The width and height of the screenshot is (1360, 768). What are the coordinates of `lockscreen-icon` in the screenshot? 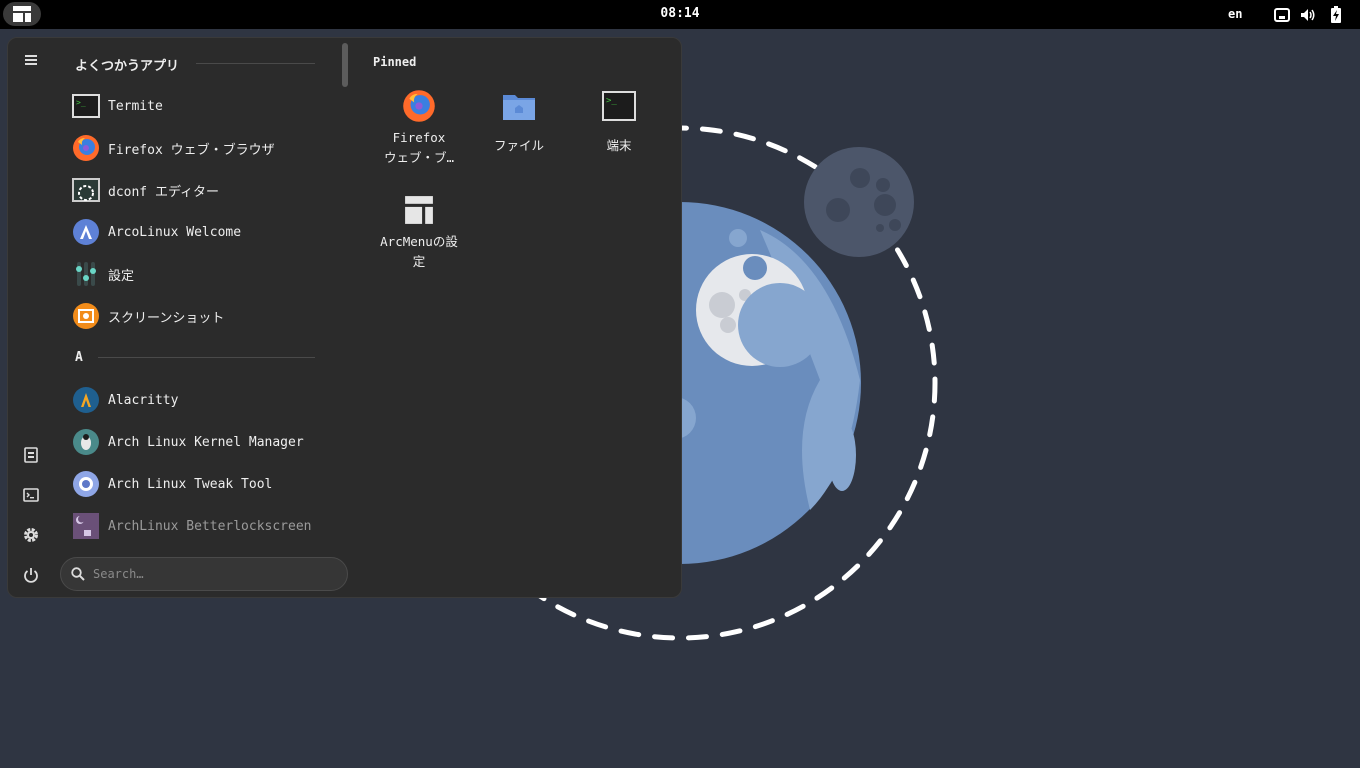 It's located at (86, 526).